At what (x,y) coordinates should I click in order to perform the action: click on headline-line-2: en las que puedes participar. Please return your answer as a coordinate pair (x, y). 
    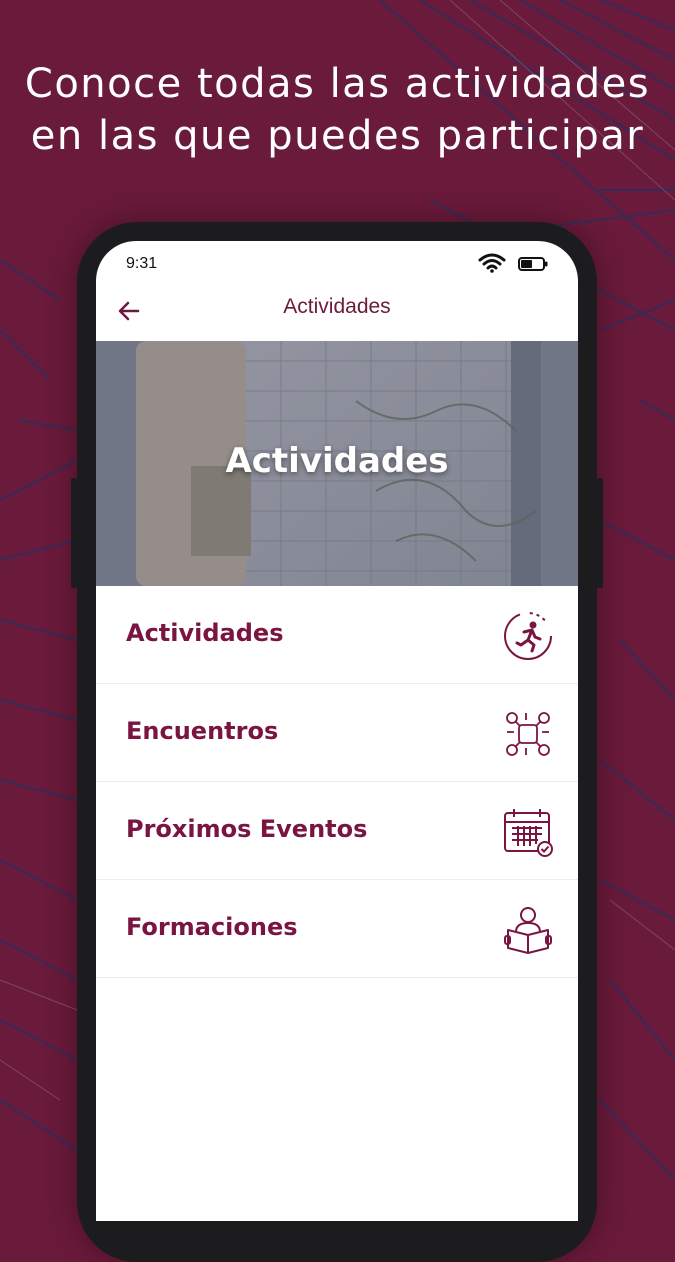
    Looking at the image, I should click on (337, 136).